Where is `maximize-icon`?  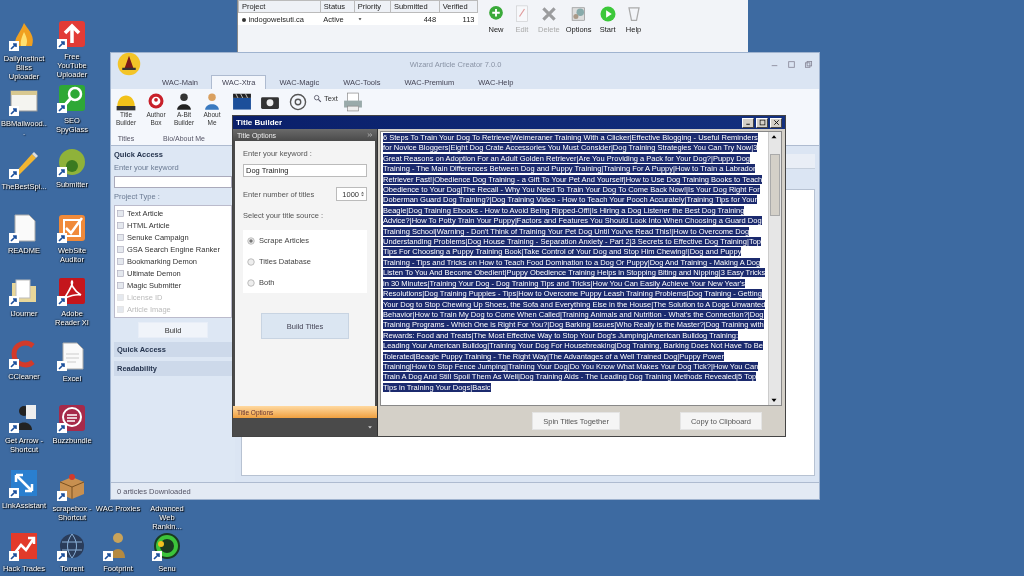
maximize-icon is located at coordinates (762, 122).